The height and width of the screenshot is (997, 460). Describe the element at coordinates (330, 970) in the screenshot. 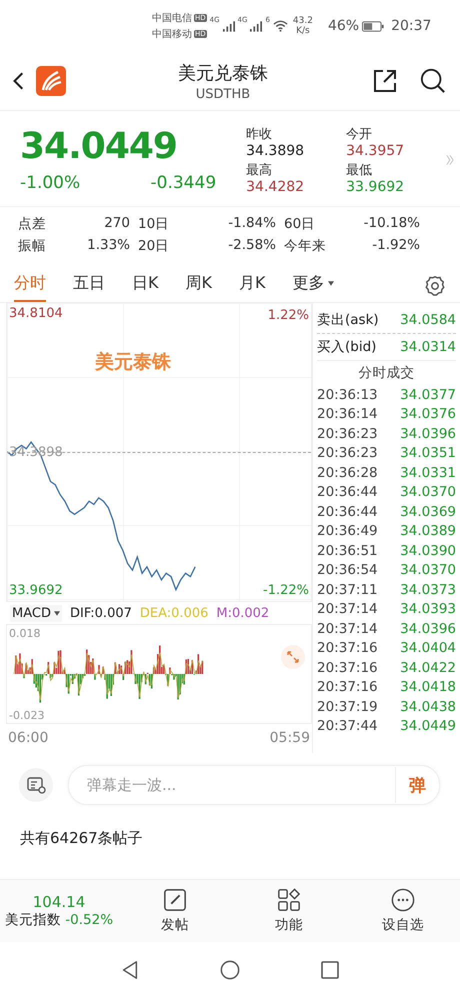

I see `recents-icon` at that location.